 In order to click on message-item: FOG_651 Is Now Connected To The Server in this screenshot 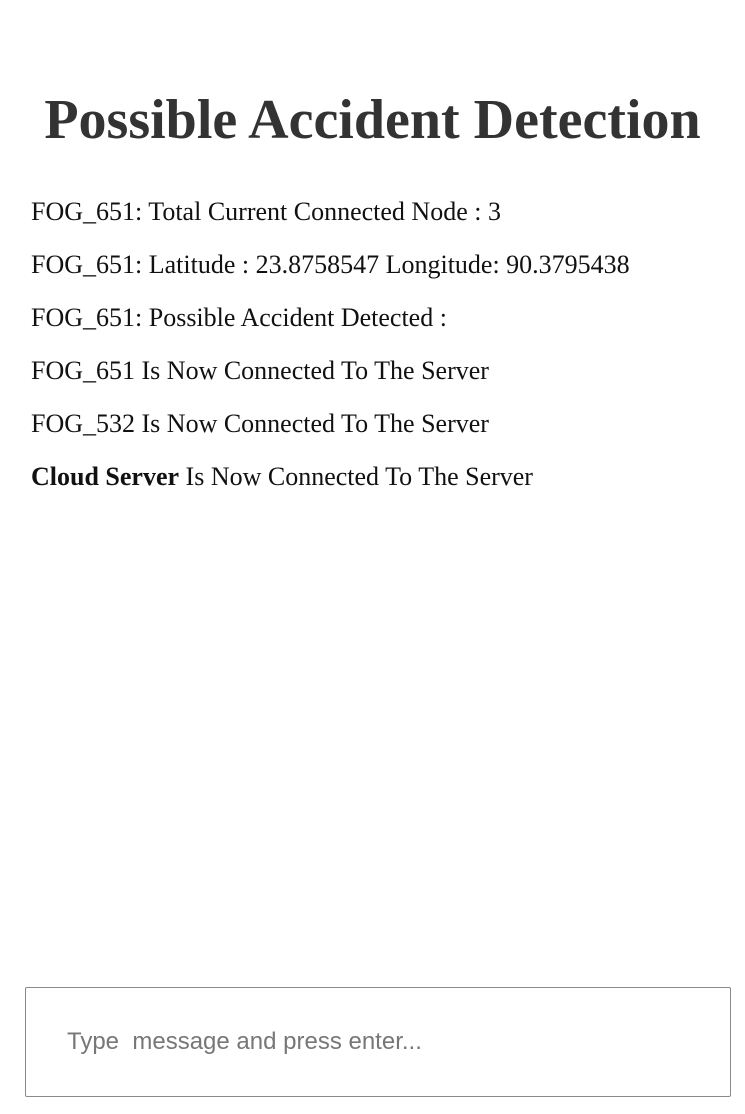, I will do `click(331, 371)`.